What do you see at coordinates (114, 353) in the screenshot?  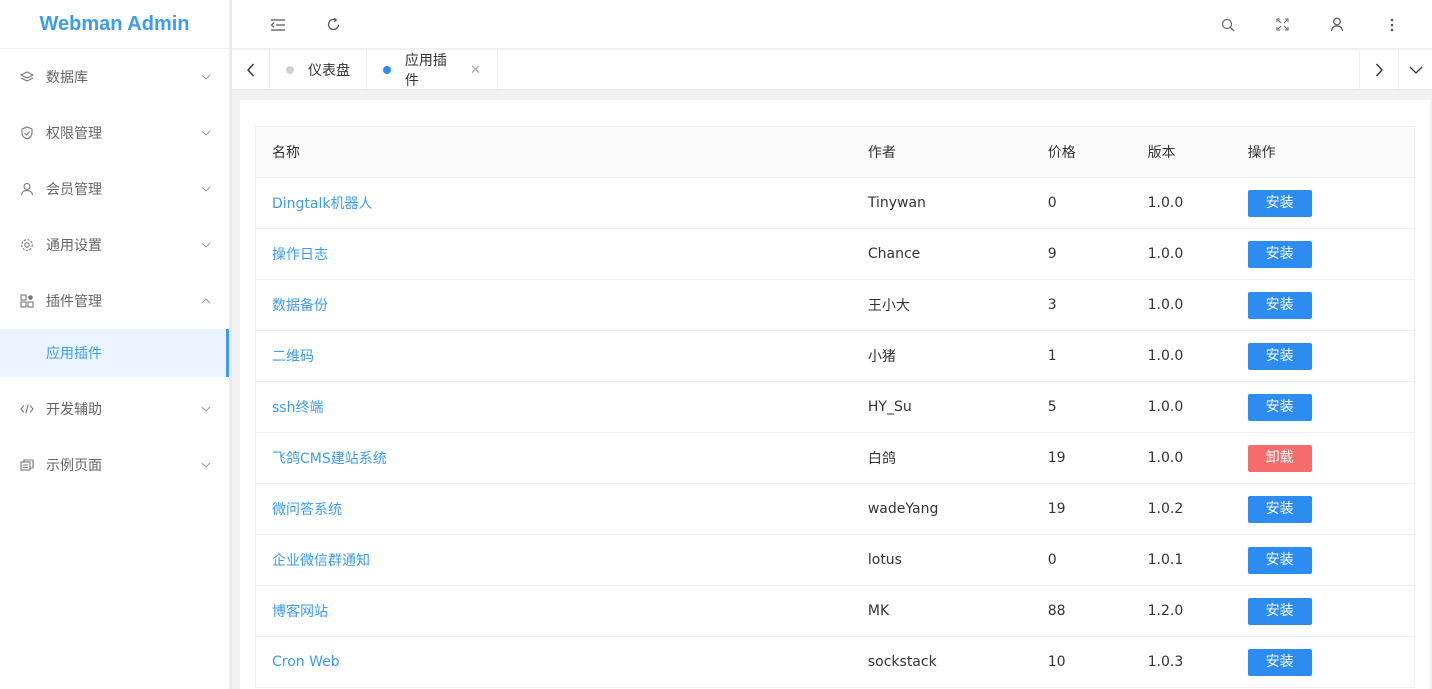 I see `sidebar-subitem-app-plugins: 应用插件` at bounding box center [114, 353].